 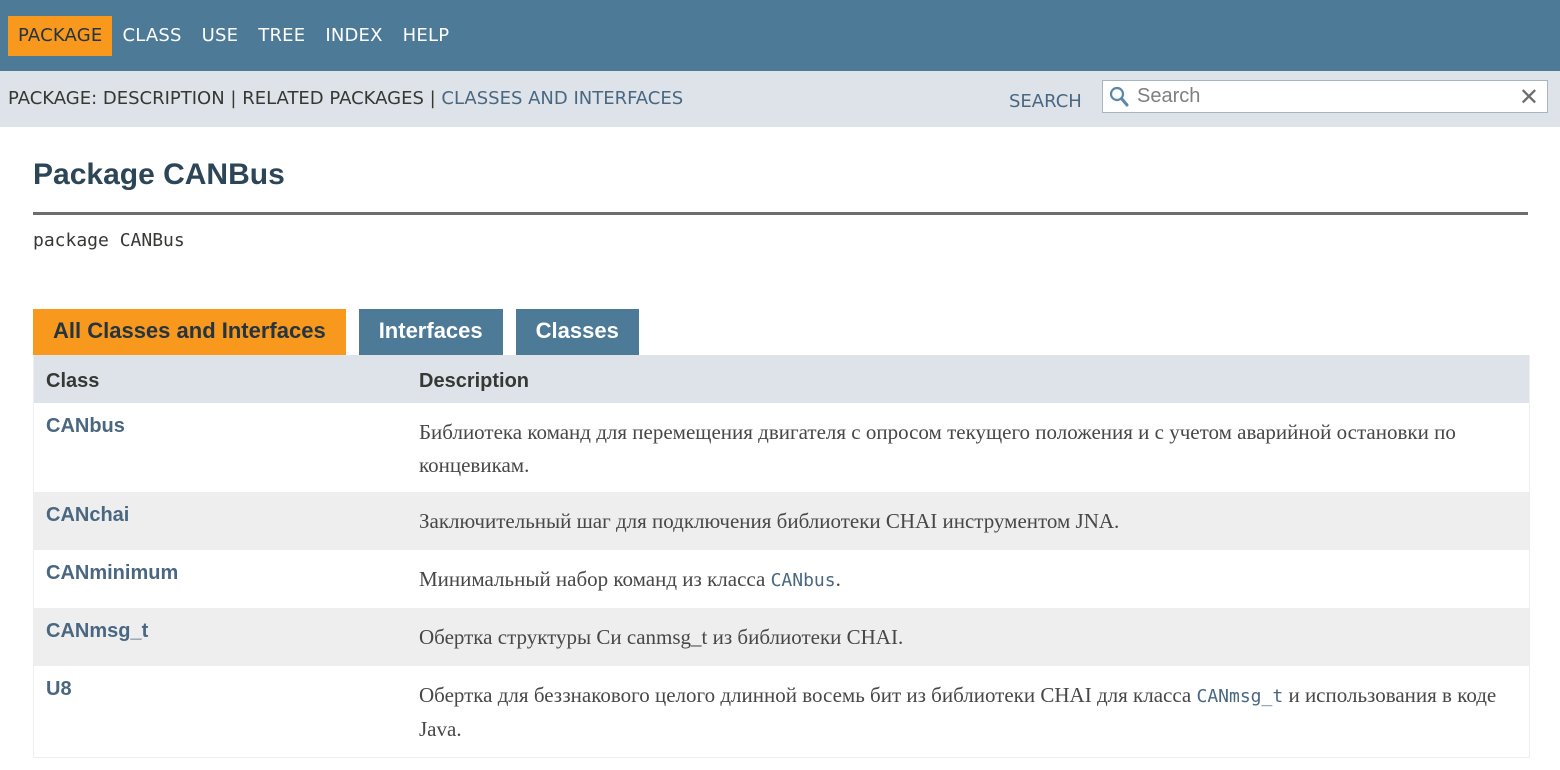 What do you see at coordinates (220, 36) in the screenshot?
I see `nav-use: USE` at bounding box center [220, 36].